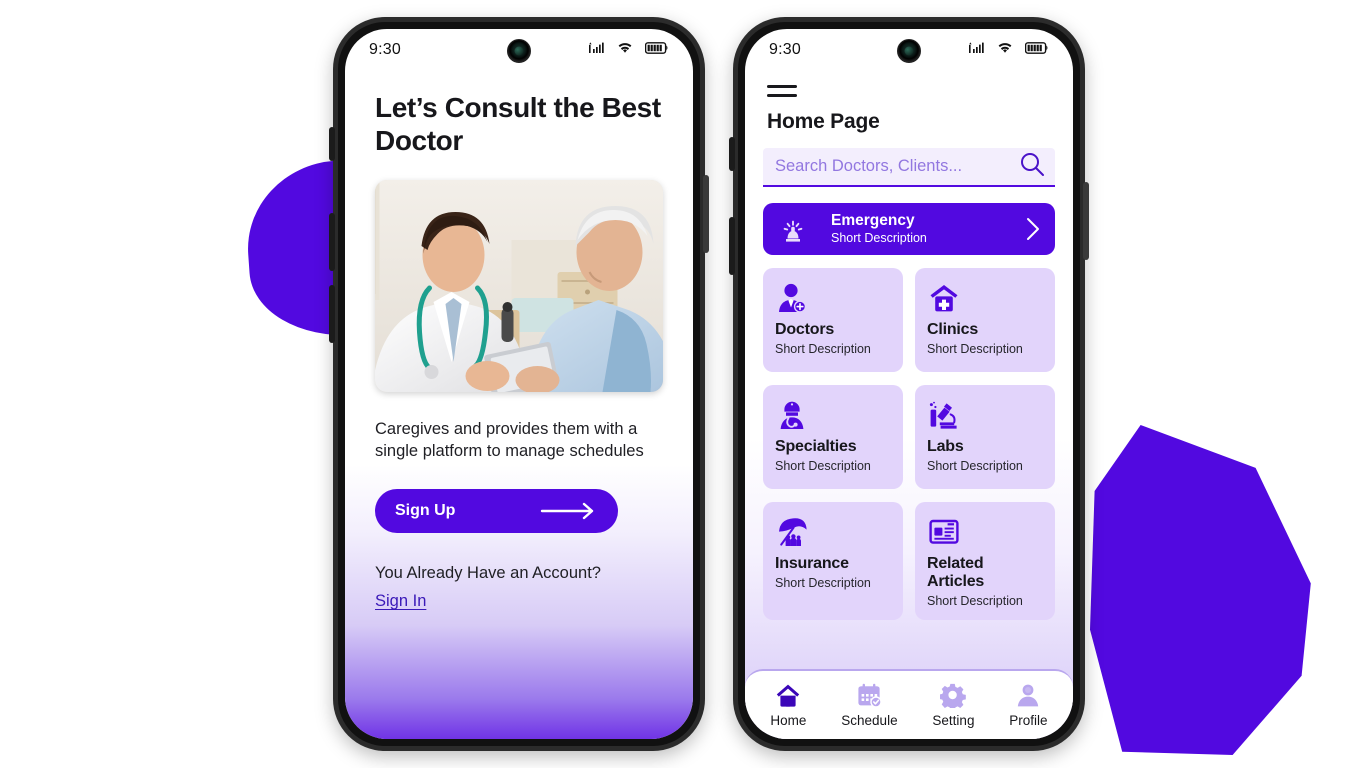  Describe the element at coordinates (805, 330) in the screenshot. I see `card-title: Doctors` at that location.